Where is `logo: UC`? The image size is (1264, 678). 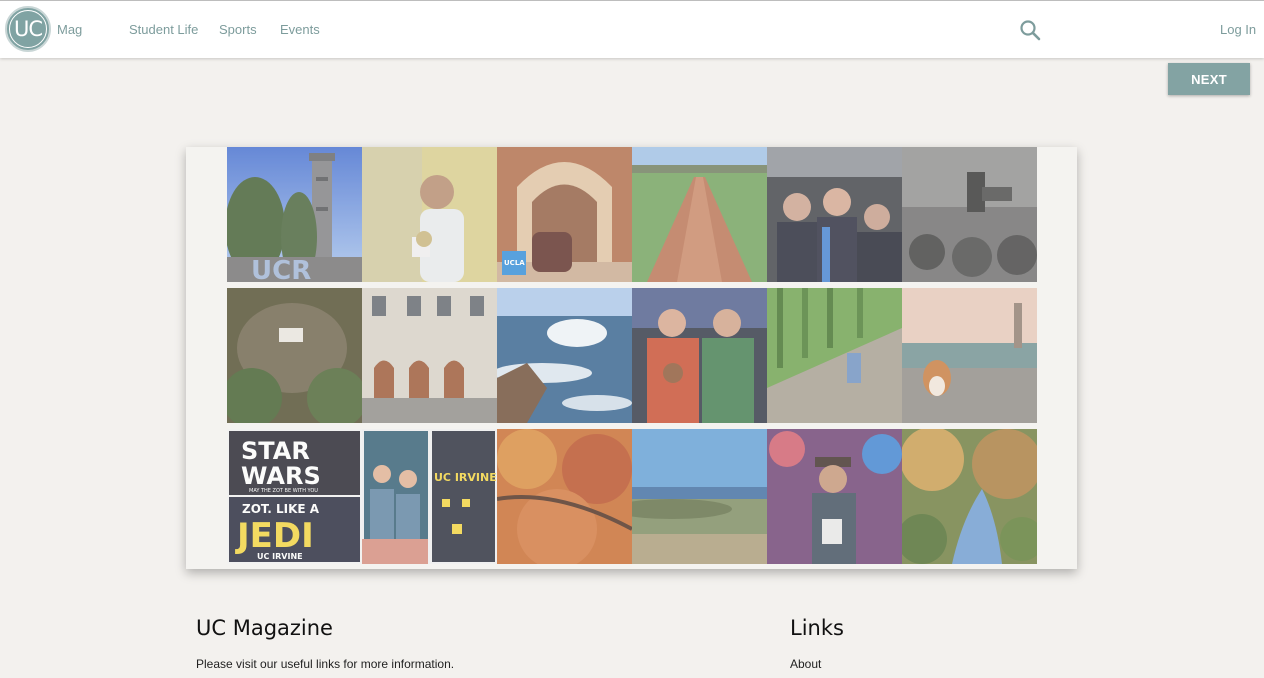
logo: UC is located at coordinates (28, 29).